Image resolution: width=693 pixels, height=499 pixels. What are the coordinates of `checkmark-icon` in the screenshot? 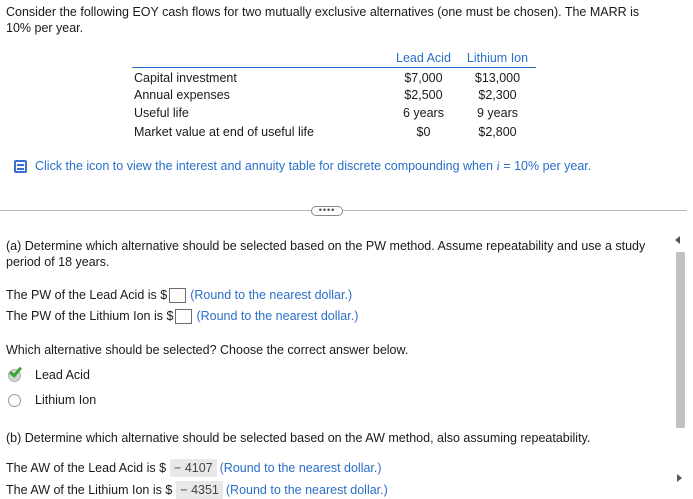 It's located at (15, 370).